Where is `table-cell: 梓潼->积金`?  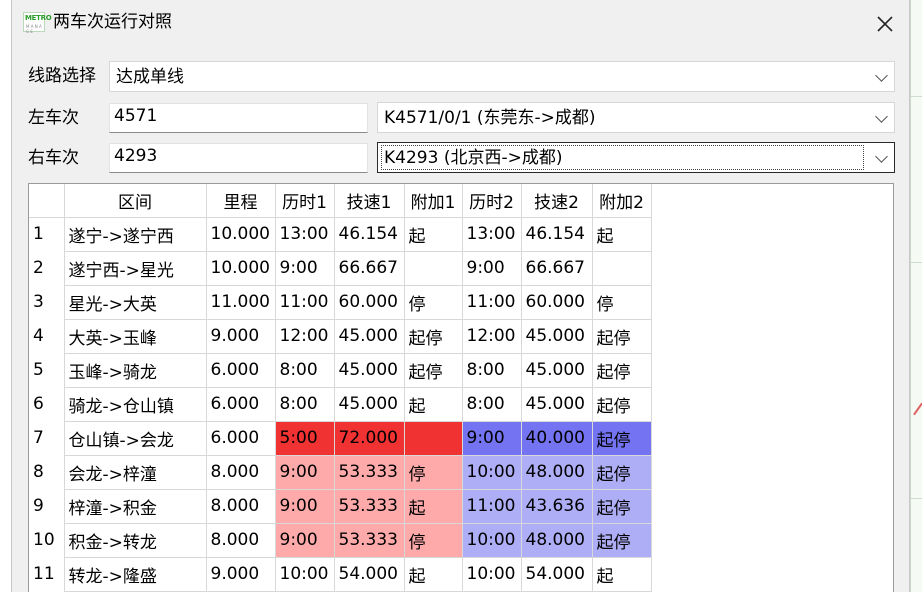
table-cell: 梓潼->积金 is located at coordinates (135, 506).